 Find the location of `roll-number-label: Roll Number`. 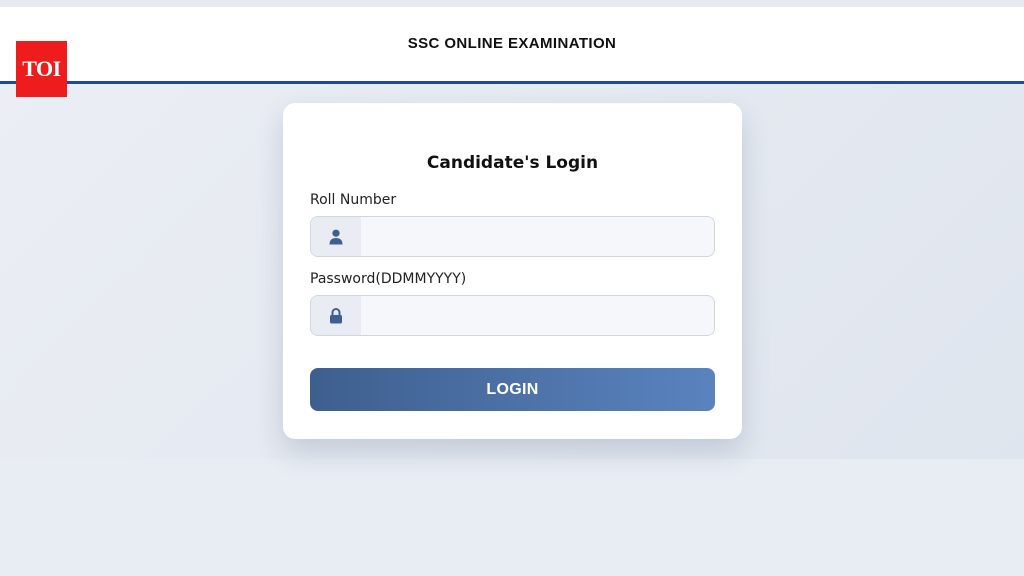

roll-number-label: Roll Number is located at coordinates (353, 200).